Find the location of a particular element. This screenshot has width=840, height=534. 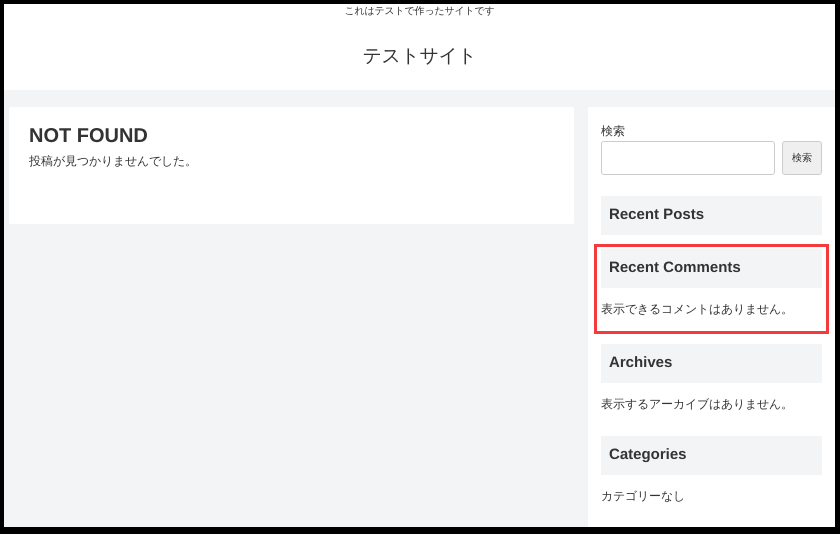

site-title: テストサイト is located at coordinates (419, 57).